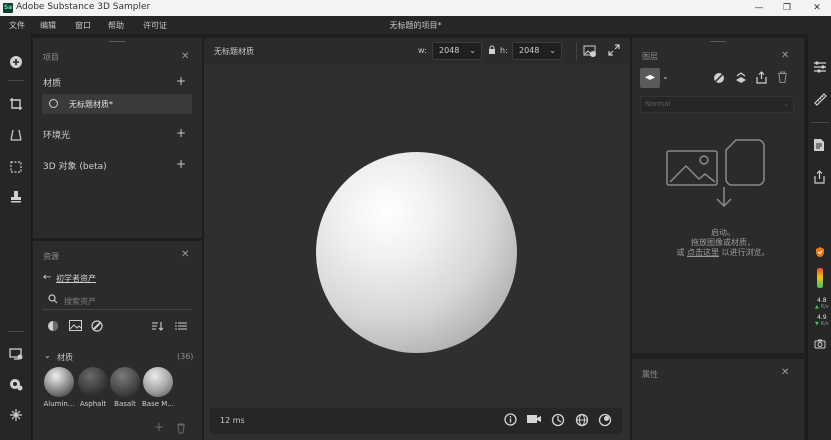 The height and width of the screenshot is (440, 831). Describe the element at coordinates (417, 51) in the screenshot. I see `viewport-header: 无标题材质 w: 2048 ⌄ h: 2048 ⌄` at that location.